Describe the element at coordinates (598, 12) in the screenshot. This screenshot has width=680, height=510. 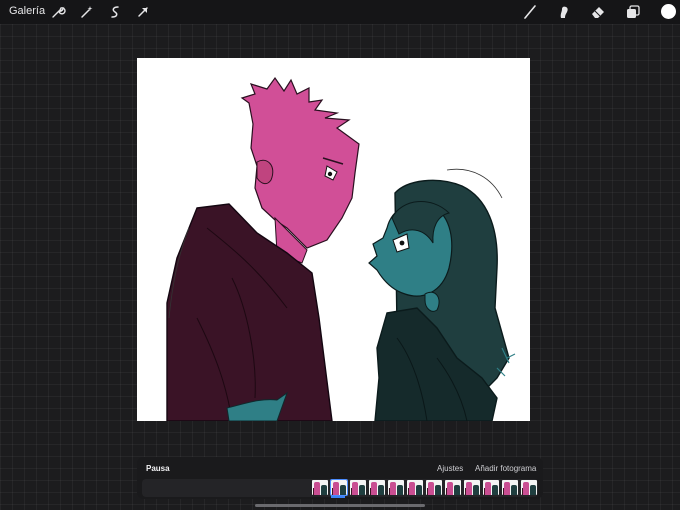
I see `eraser-icon` at that location.